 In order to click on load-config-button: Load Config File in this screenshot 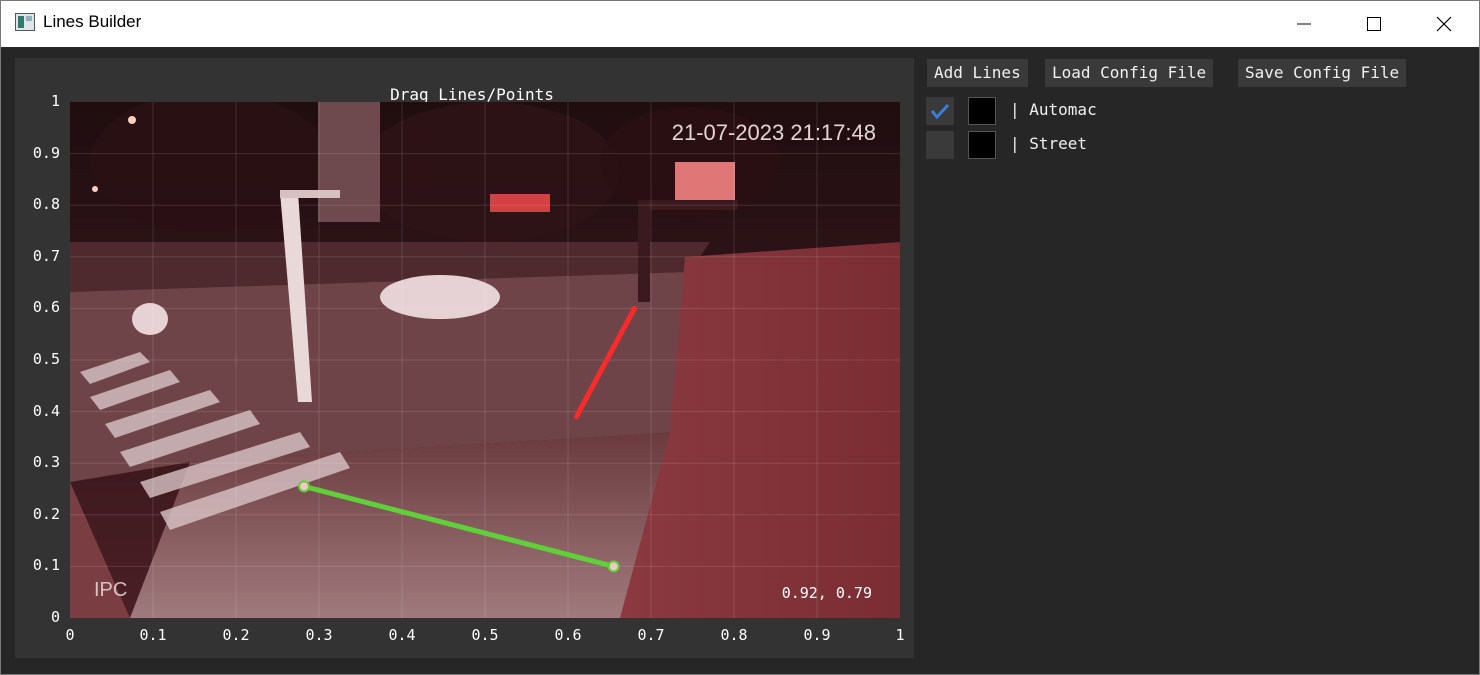, I will do `click(1129, 73)`.